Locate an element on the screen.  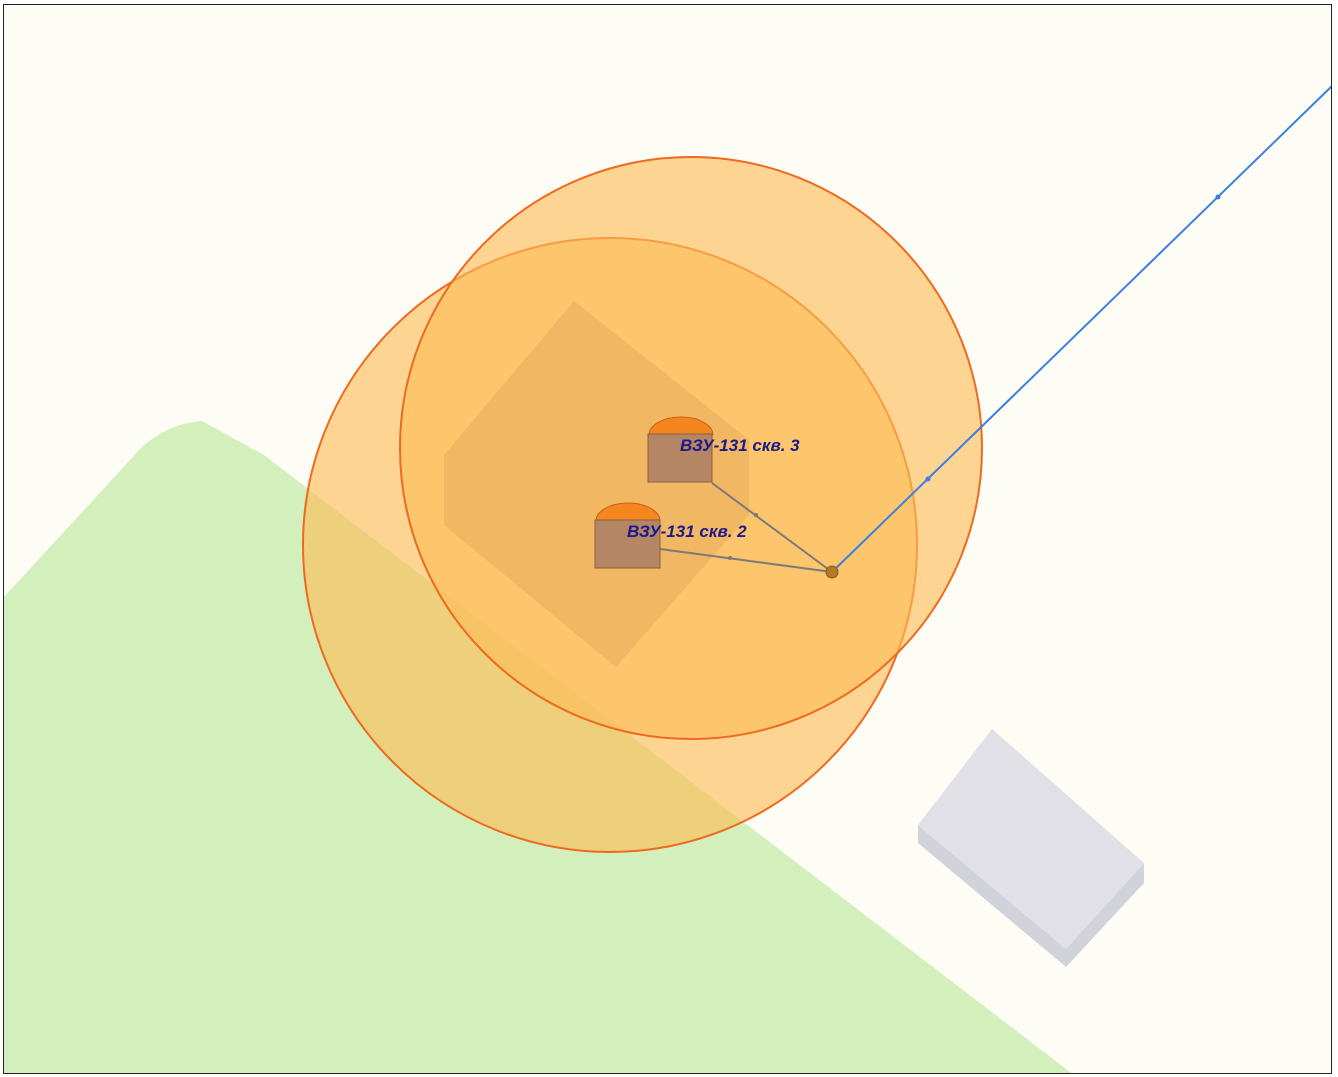
well-label-skv-2: ВЗУ-131 скв. 2 is located at coordinates (687, 531).